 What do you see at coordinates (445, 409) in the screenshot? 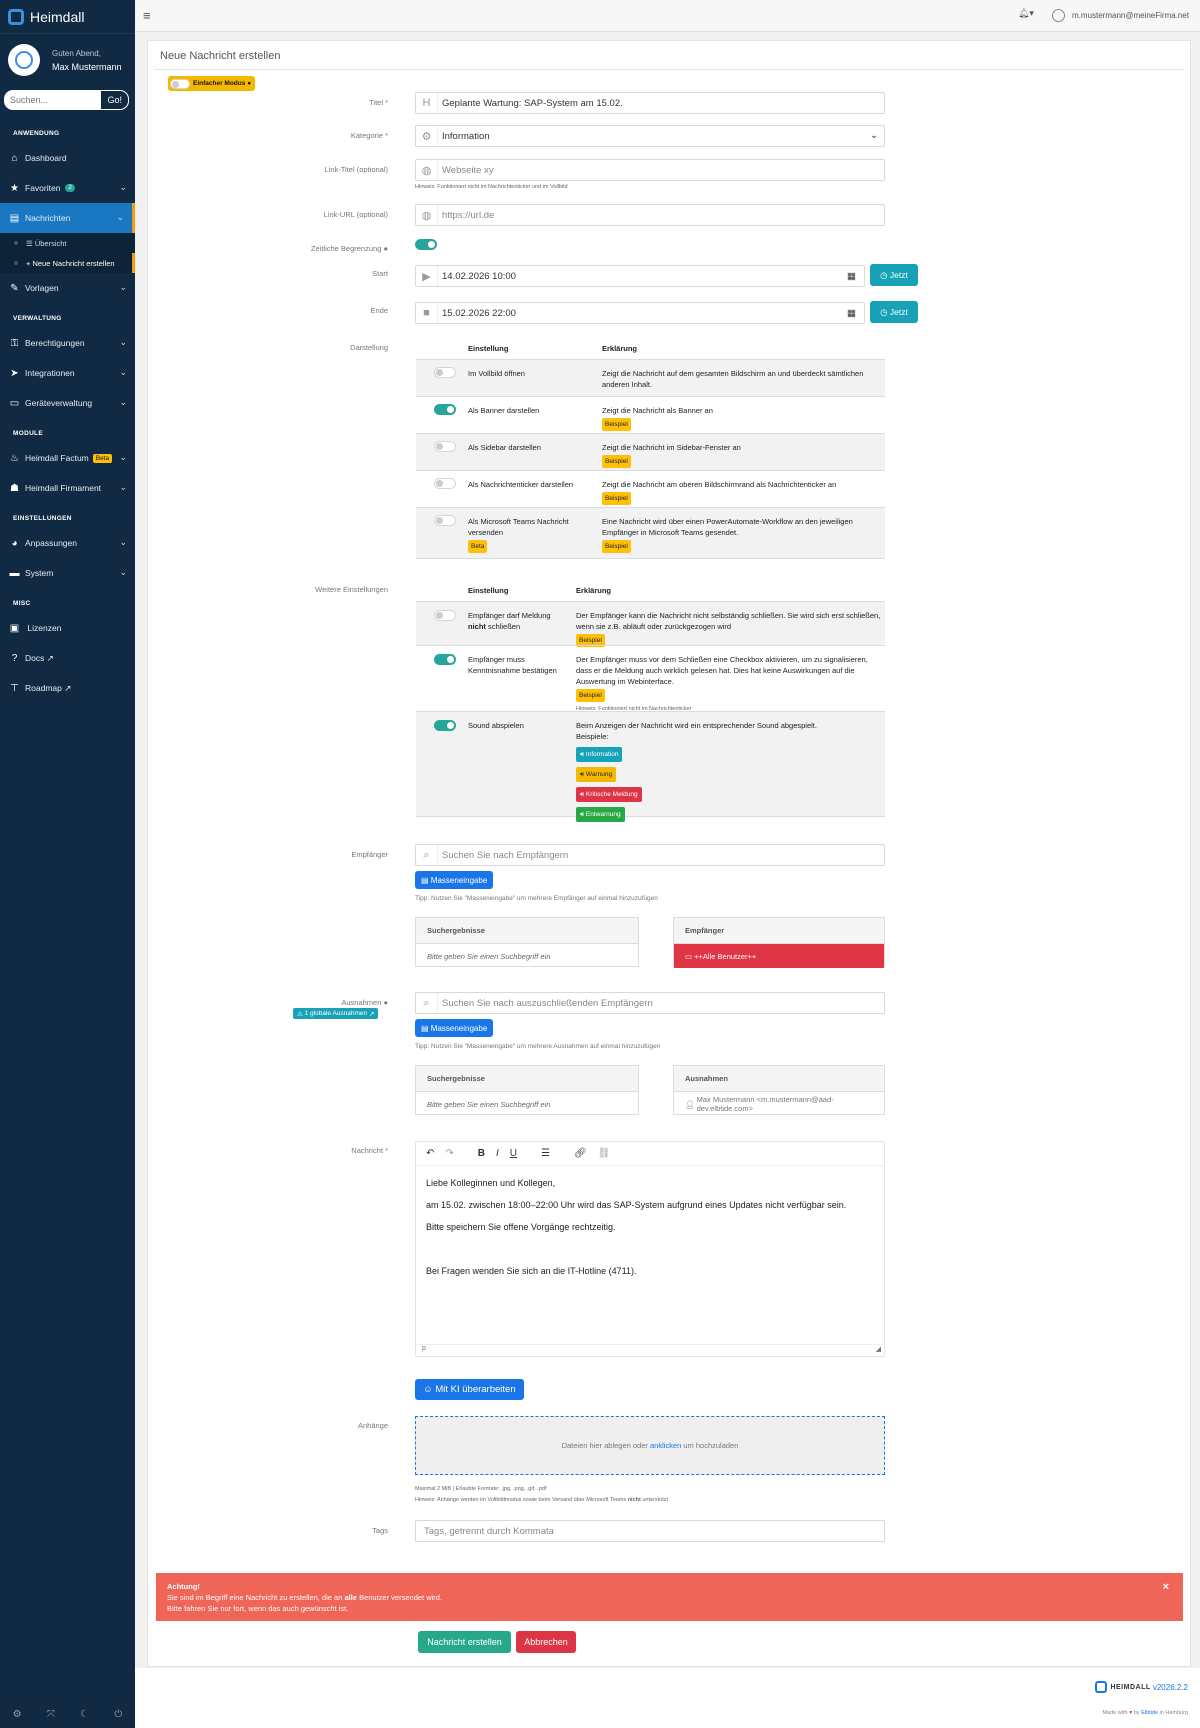
I see `banner-toggle` at bounding box center [445, 409].